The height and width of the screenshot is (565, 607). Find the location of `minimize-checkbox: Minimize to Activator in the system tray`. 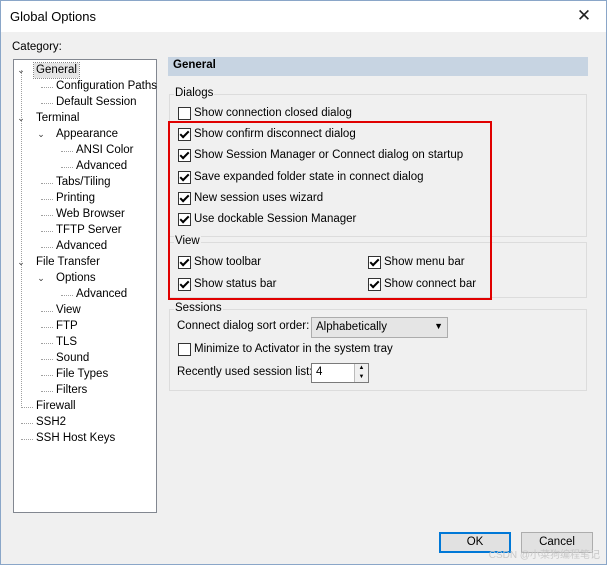

minimize-checkbox: Minimize to Activator in the system tray is located at coordinates (285, 350).